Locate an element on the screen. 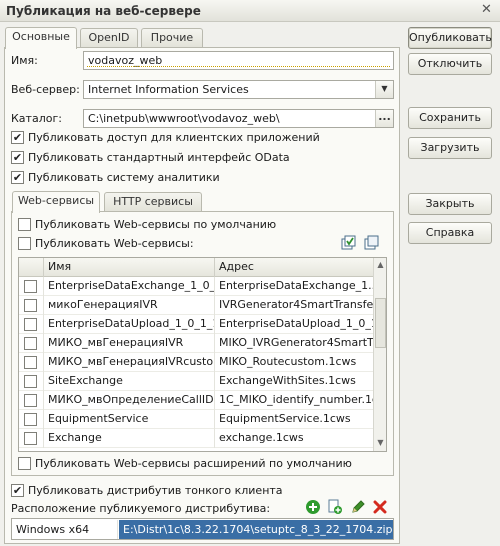 The image size is (500, 546). service-name: EquipmentService is located at coordinates (129, 419).